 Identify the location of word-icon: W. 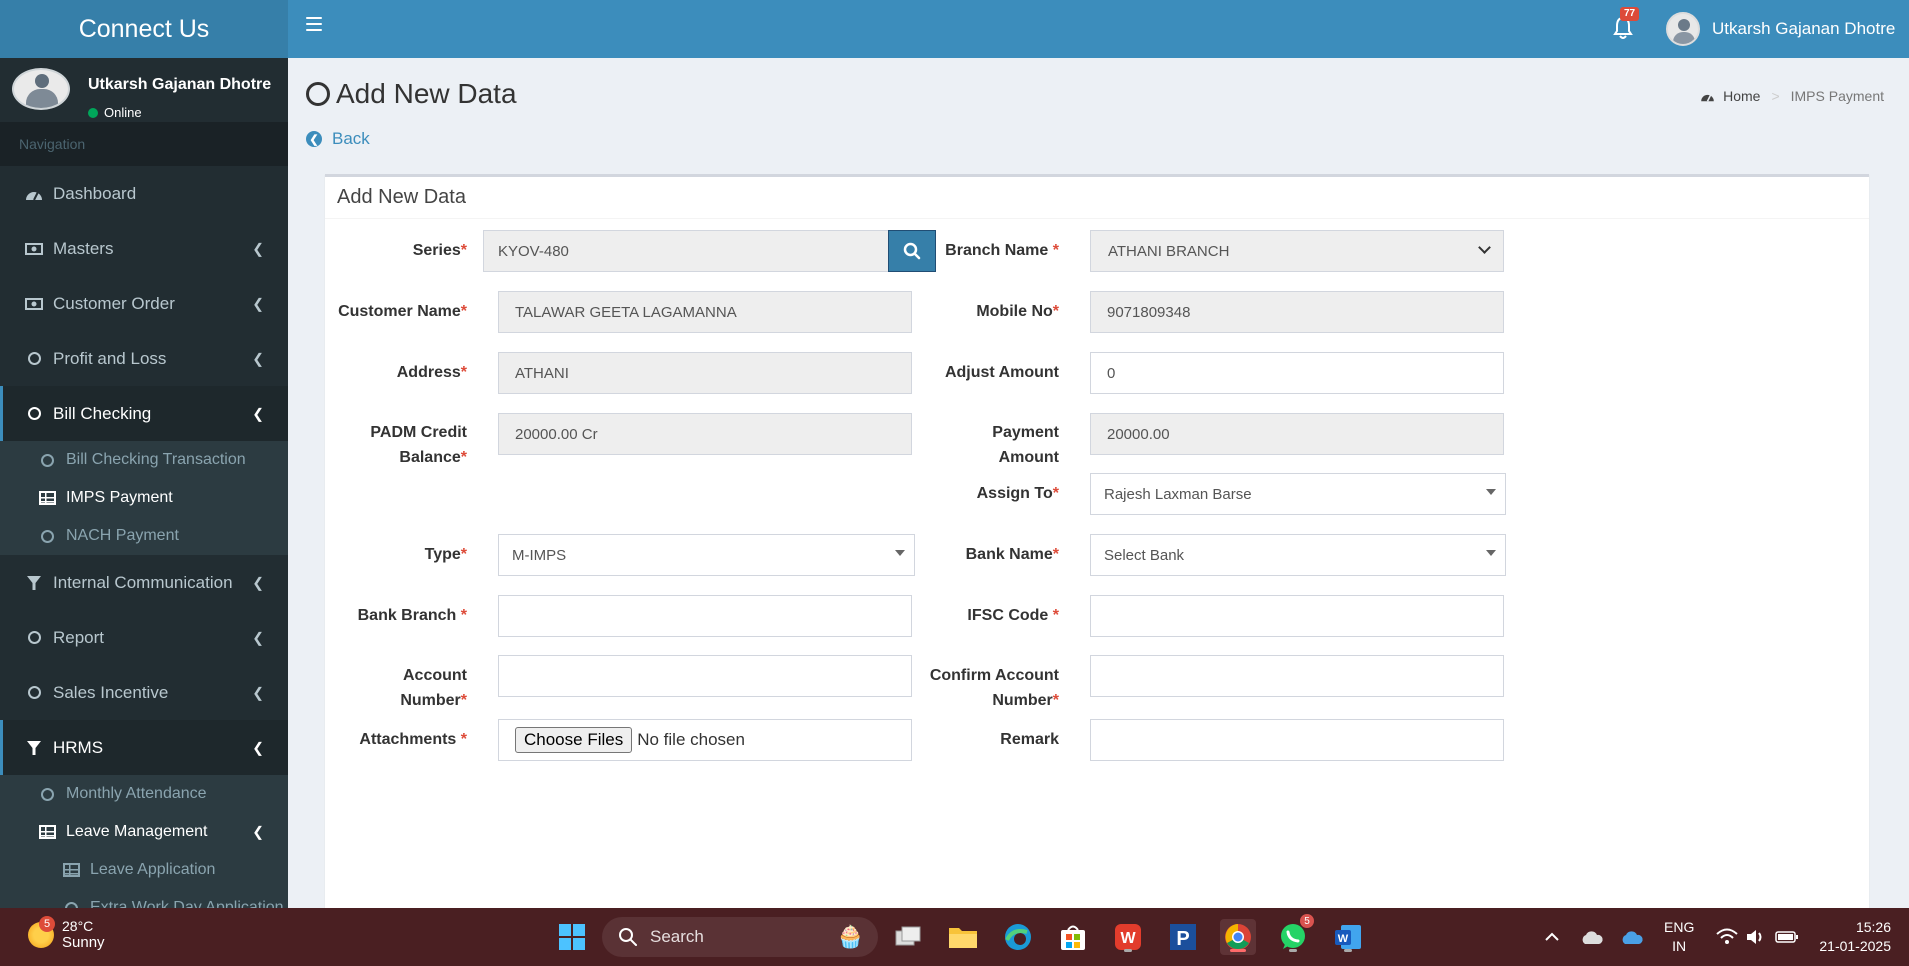
(1348, 937).